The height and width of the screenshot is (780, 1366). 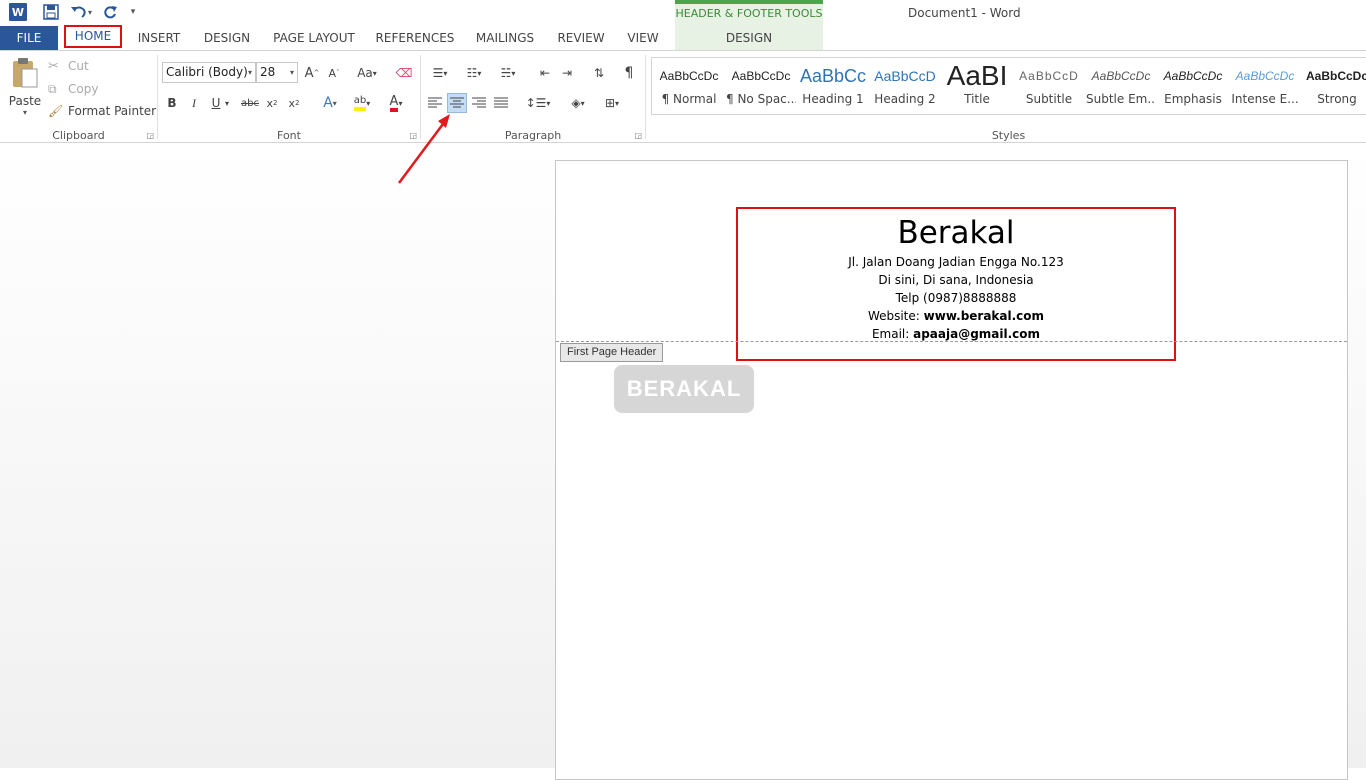 I want to click on tab-review: REVIEW, so click(x=581, y=38).